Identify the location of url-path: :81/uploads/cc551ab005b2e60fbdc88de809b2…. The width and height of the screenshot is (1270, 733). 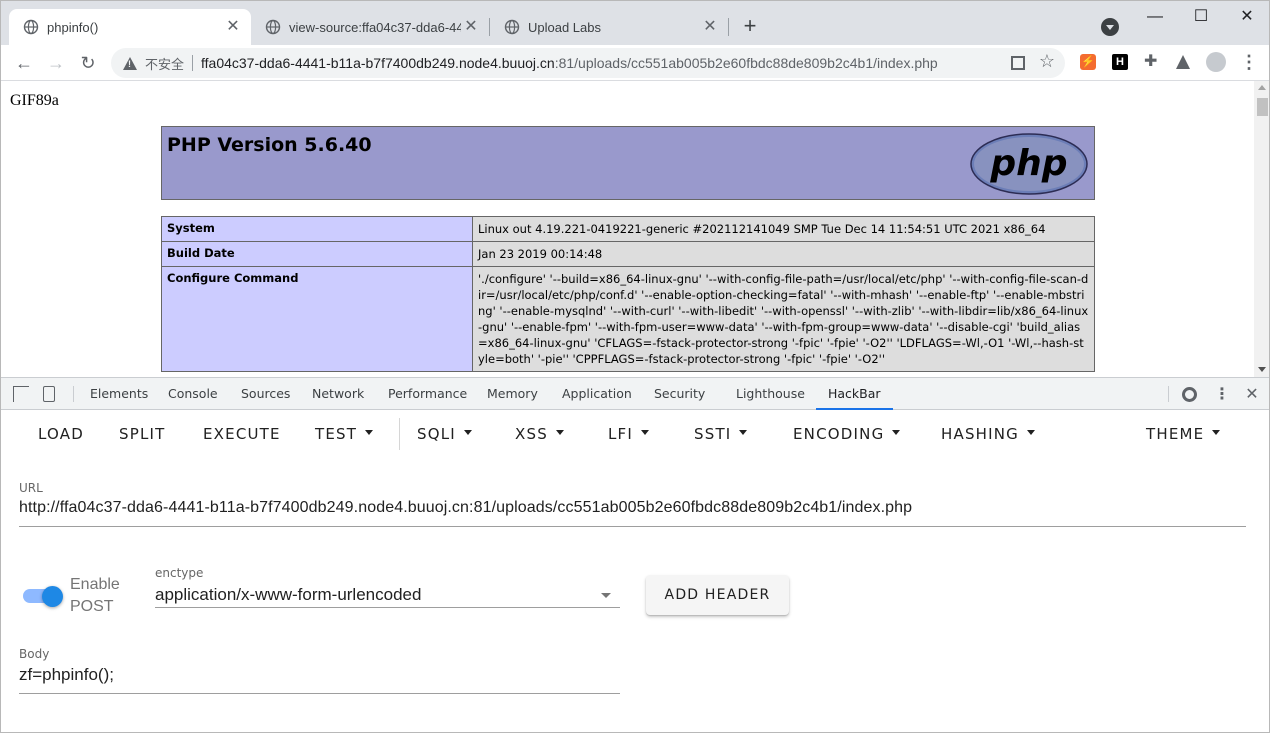
(746, 63).